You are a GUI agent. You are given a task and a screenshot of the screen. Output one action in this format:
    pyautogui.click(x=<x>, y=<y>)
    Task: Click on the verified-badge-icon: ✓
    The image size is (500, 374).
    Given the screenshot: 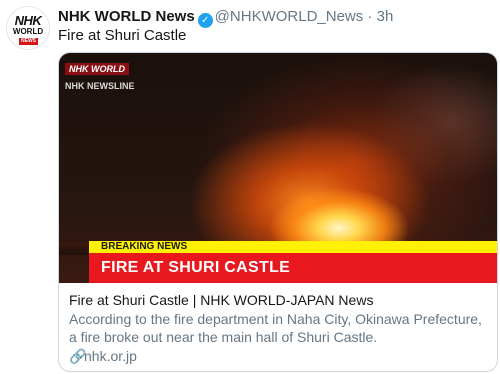 What is the action you would take?
    pyautogui.click(x=205, y=20)
    